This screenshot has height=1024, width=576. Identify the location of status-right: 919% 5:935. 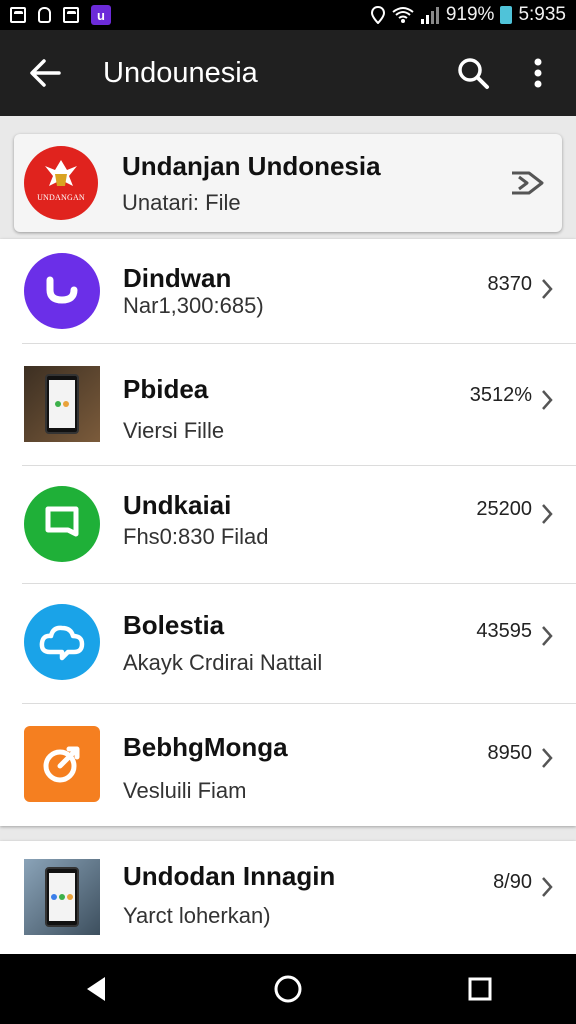
(468, 15).